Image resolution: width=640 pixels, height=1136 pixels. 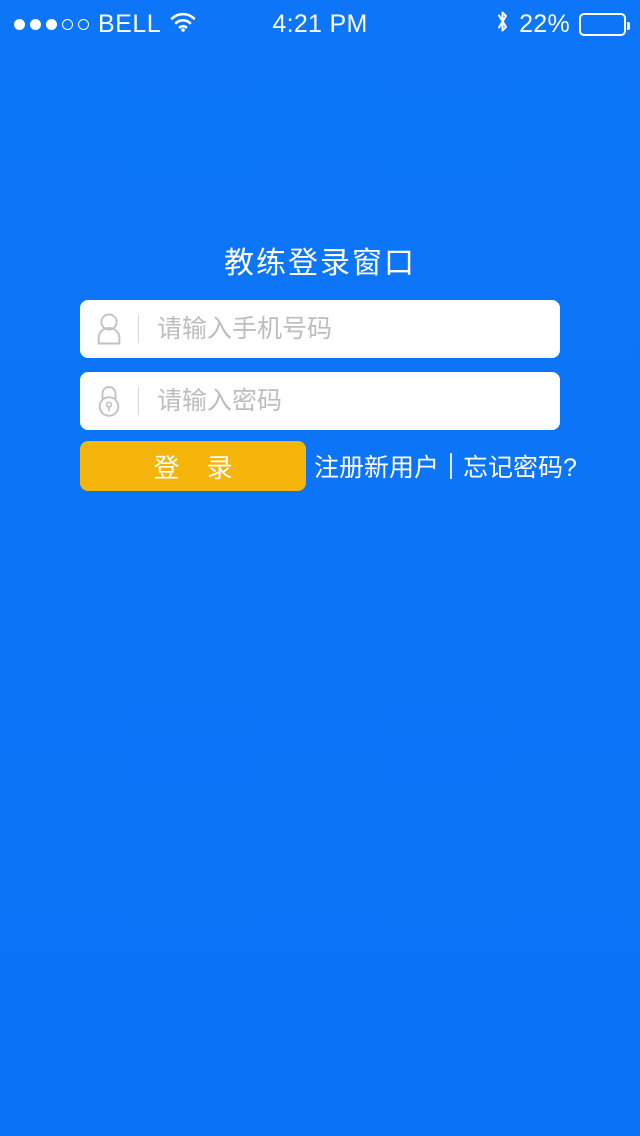 I want to click on username-field, so click(x=320, y=329).